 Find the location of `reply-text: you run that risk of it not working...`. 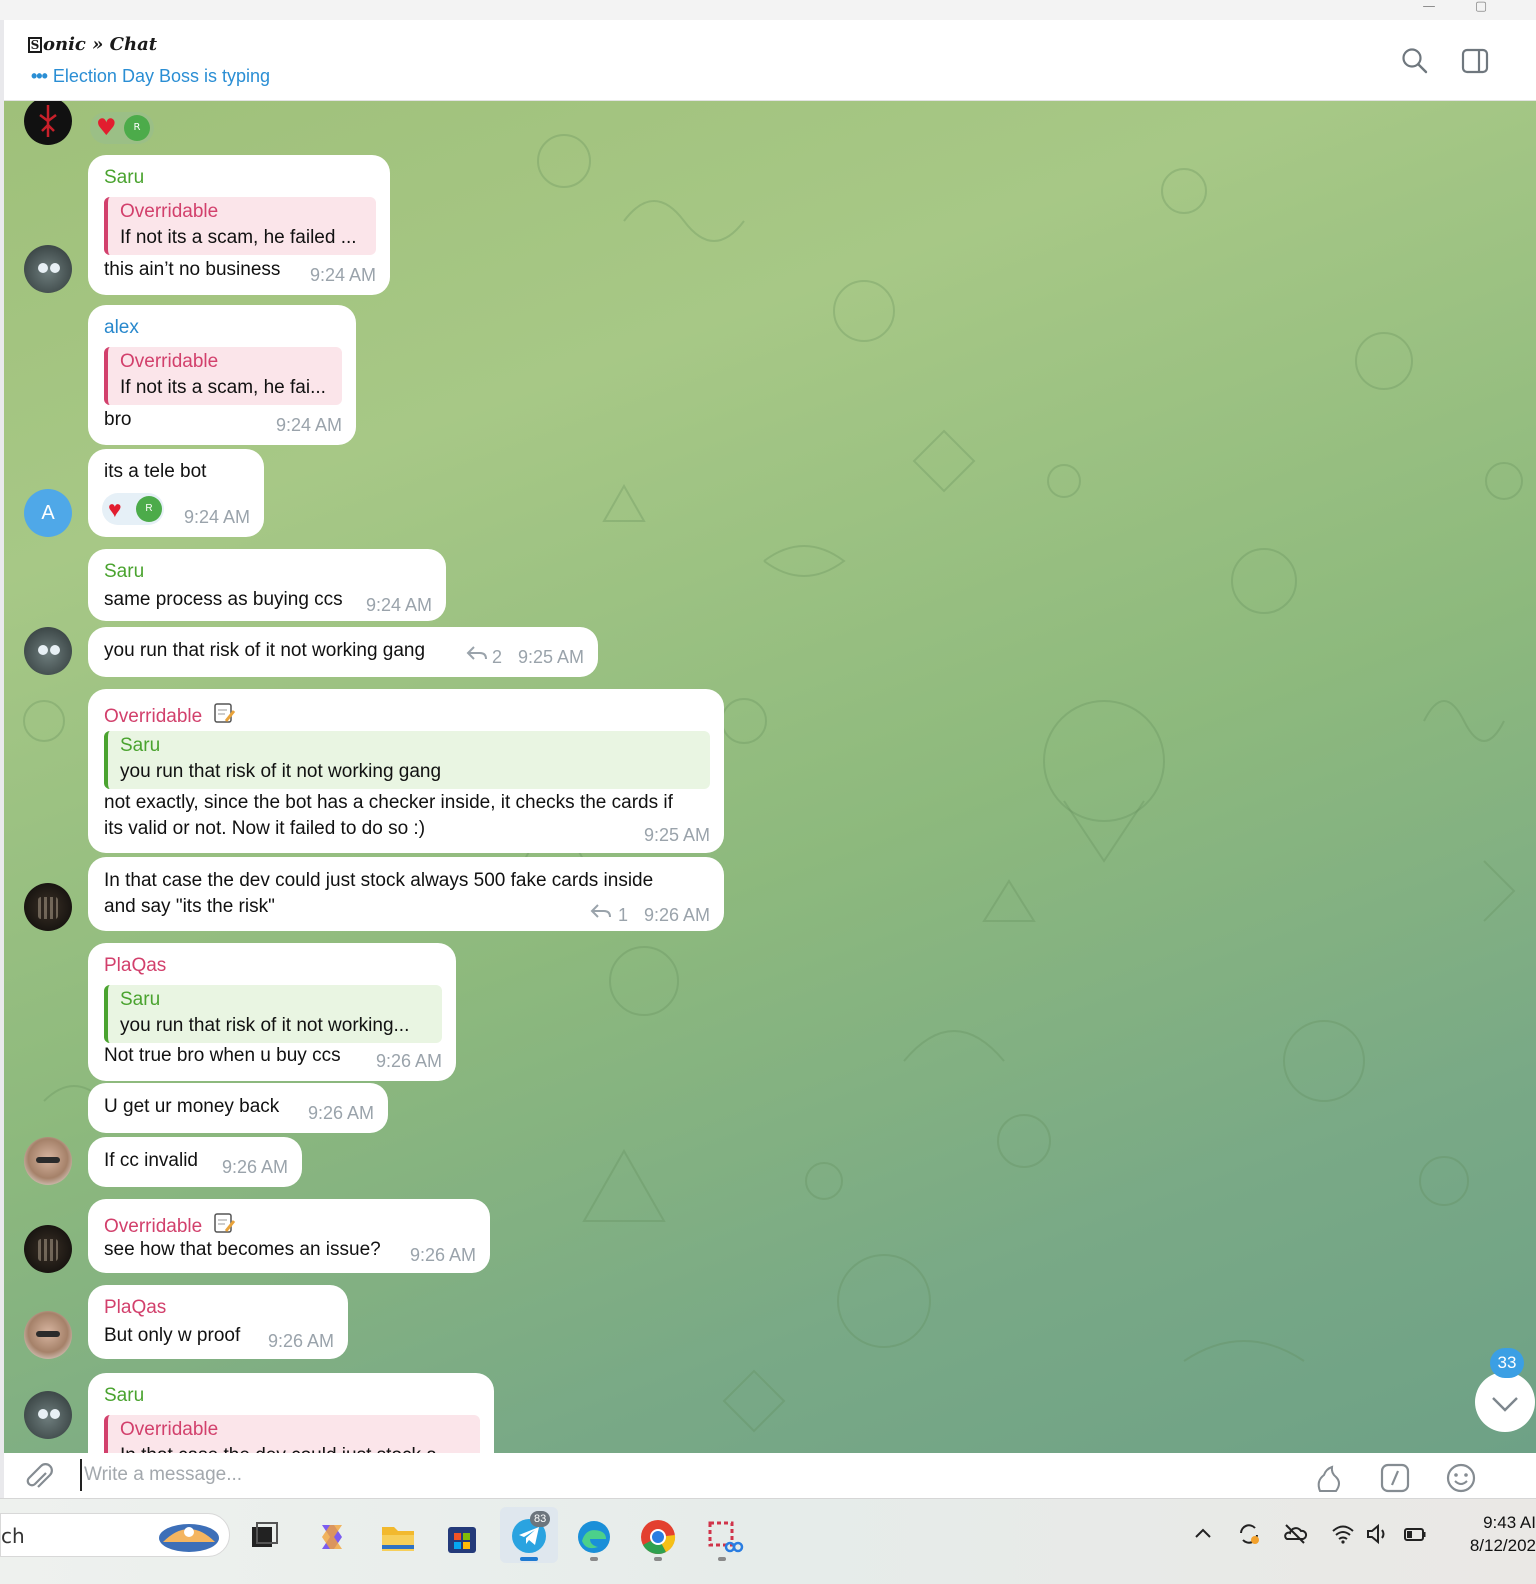

reply-text: you run that risk of it not working... is located at coordinates (265, 1025).